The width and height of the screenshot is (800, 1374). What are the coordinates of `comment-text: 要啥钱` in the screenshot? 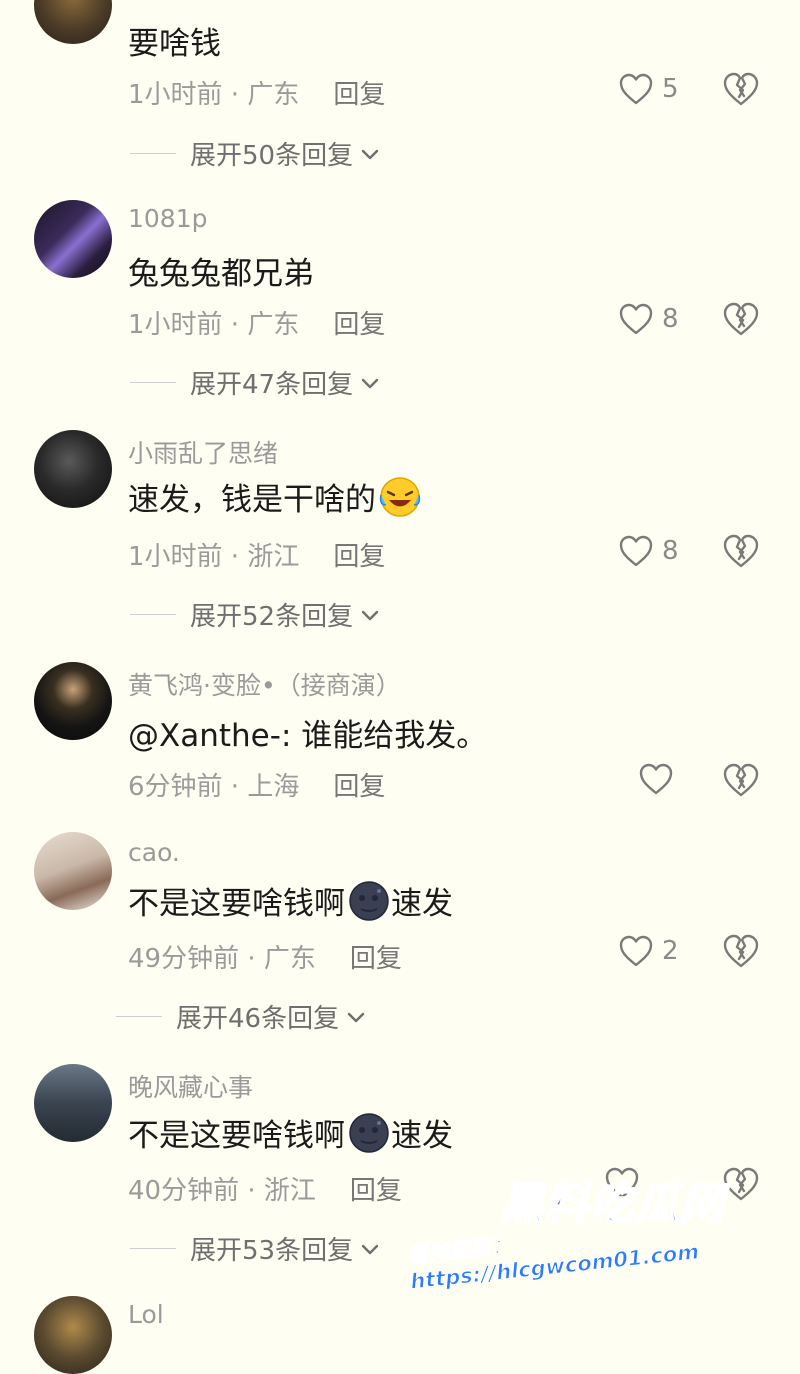 It's located at (174, 44).